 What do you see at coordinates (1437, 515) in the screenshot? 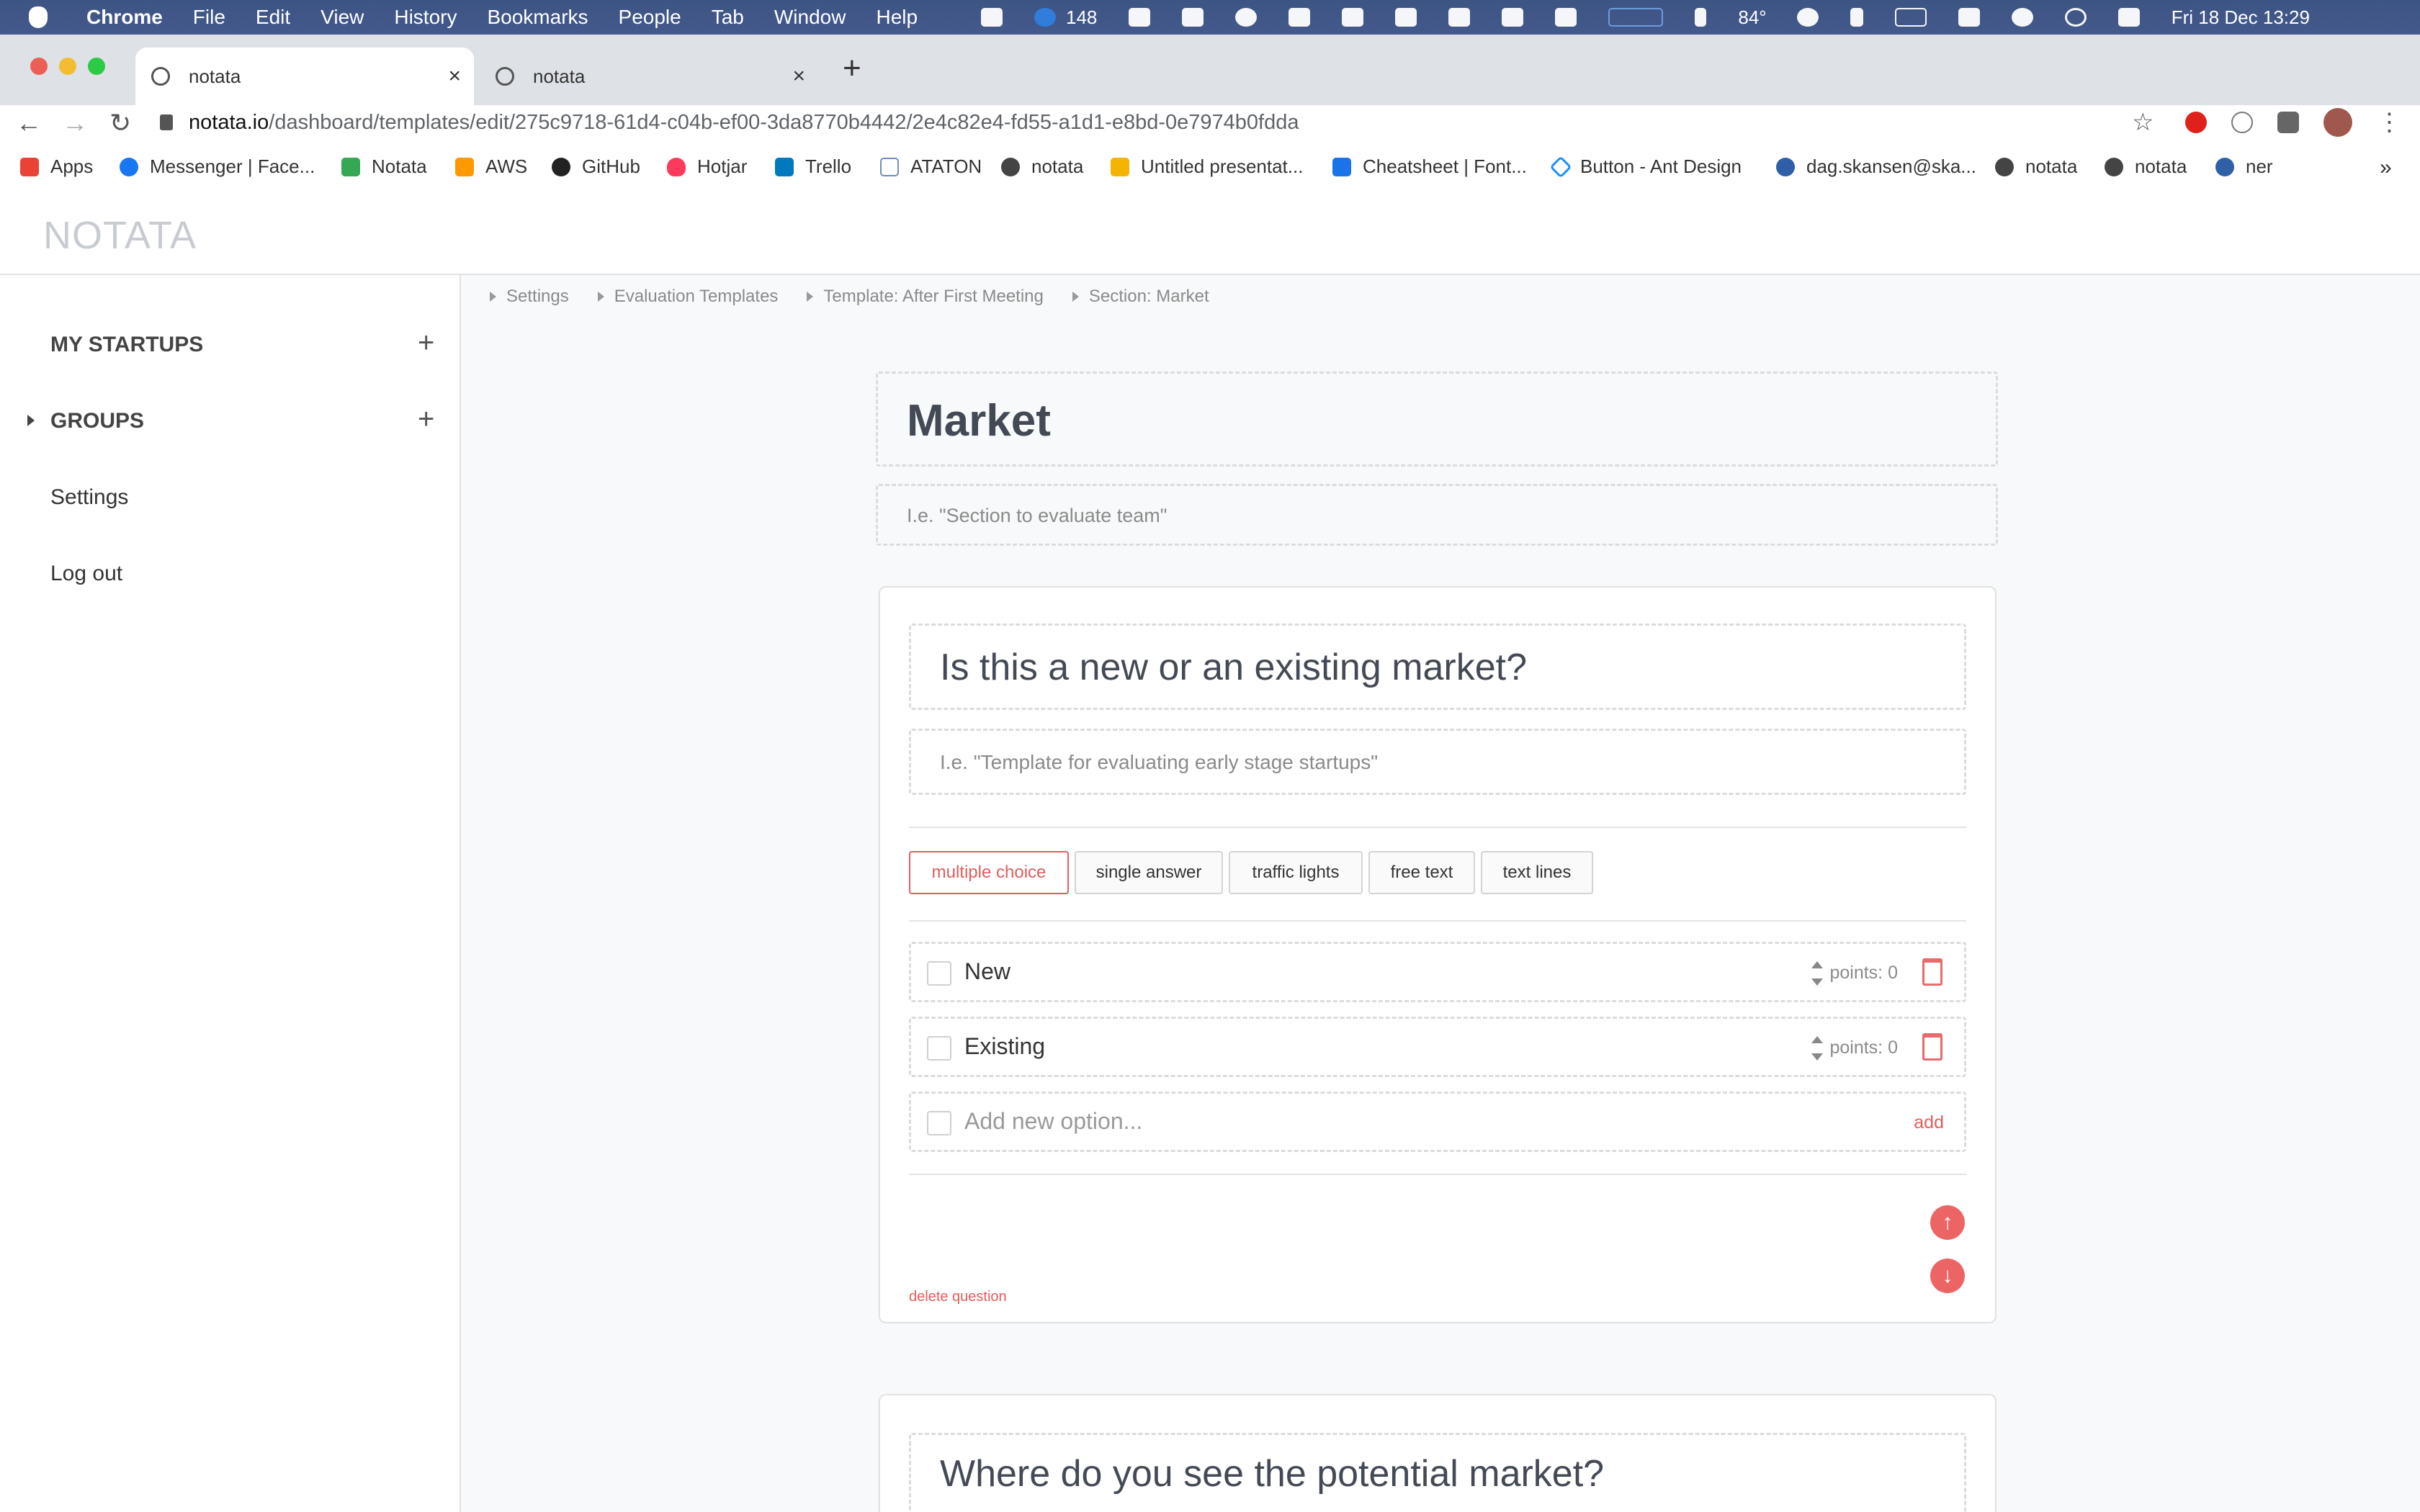
I see `section-description-input: I.e. "Section to evaluate team"` at bounding box center [1437, 515].